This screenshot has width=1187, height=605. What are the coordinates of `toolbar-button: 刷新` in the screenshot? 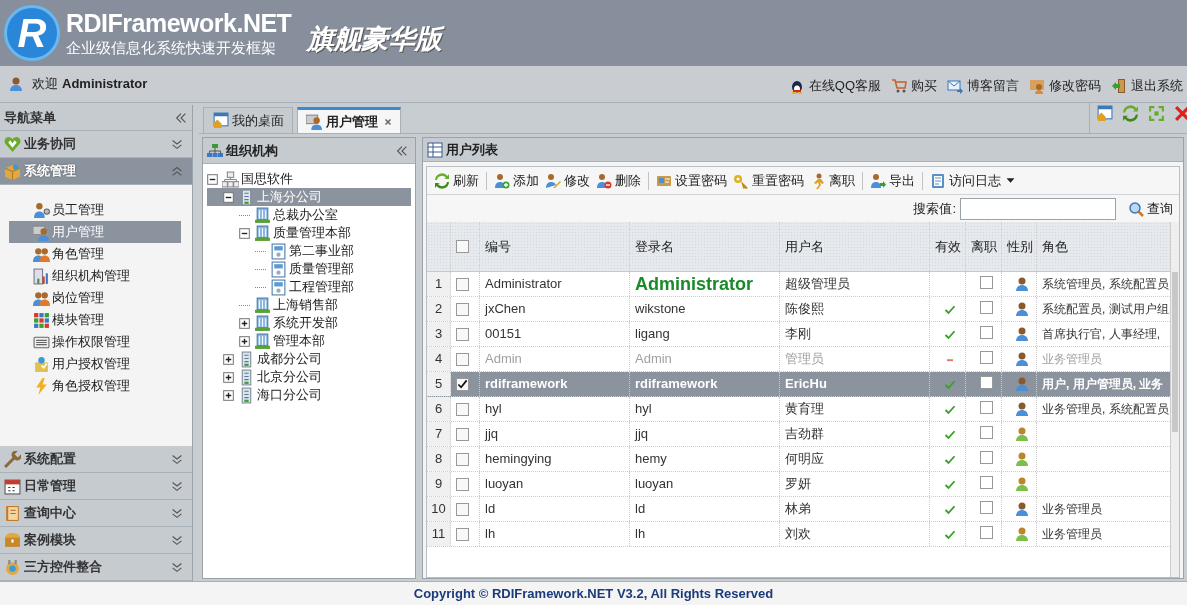 It's located at (456, 180).